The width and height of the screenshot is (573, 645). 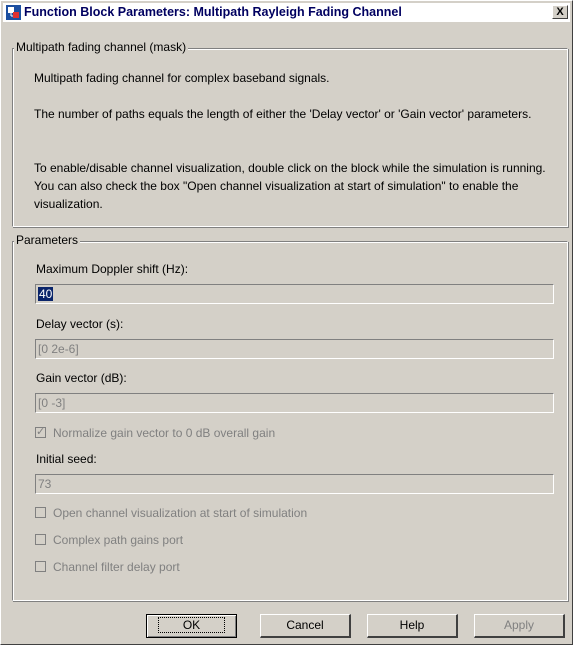 What do you see at coordinates (101, 47) in the screenshot?
I see `mask-group-legend: Multipath fading channel (mask)` at bounding box center [101, 47].